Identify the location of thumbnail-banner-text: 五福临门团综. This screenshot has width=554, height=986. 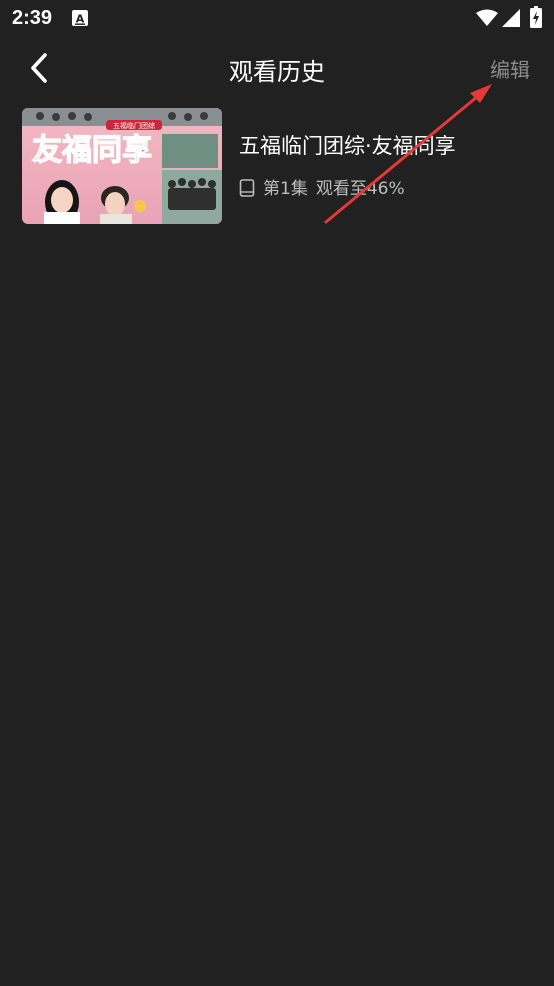
(134, 125).